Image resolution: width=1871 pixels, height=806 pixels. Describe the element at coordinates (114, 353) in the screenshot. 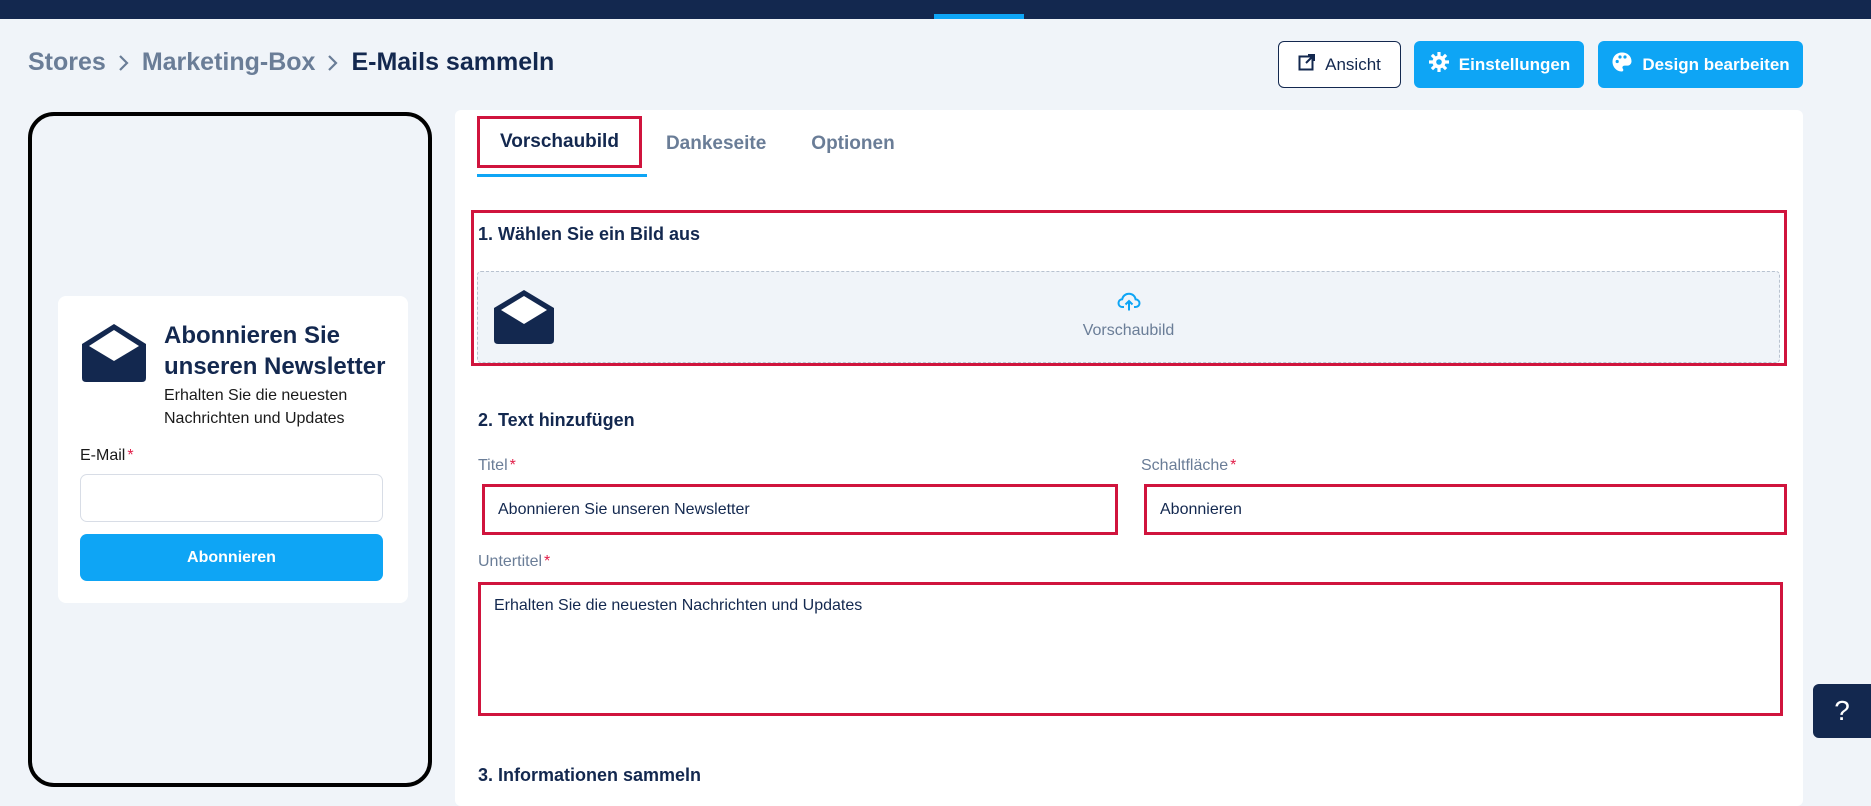

I see `envelope-open-icon` at that location.